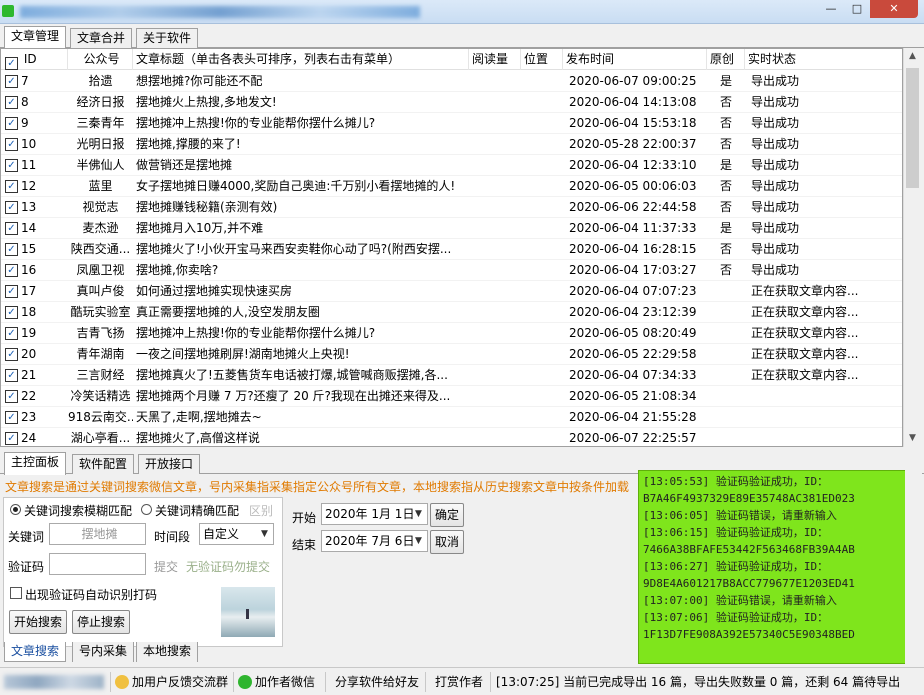 Image resolution: width=924 pixels, height=695 pixels. I want to click on table-row: ✓ 7 拾遗 想摆地摊?你可能还不配 2020-06-07 09:00:25 是 导出成功, so click(451, 81).